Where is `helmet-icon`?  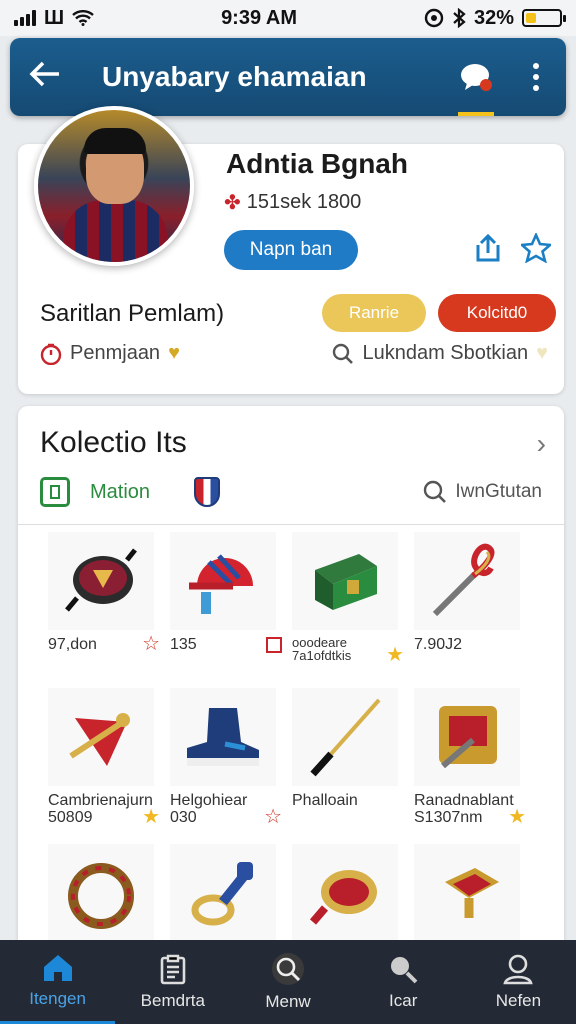 helmet-icon is located at coordinates (223, 581).